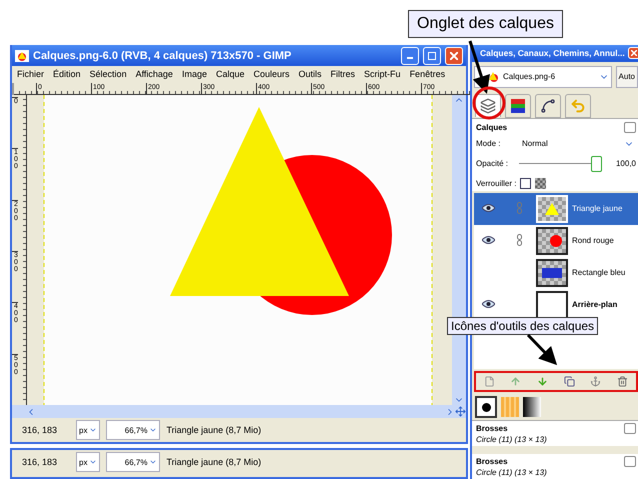  I want to click on menu-item: Image, so click(194, 74).